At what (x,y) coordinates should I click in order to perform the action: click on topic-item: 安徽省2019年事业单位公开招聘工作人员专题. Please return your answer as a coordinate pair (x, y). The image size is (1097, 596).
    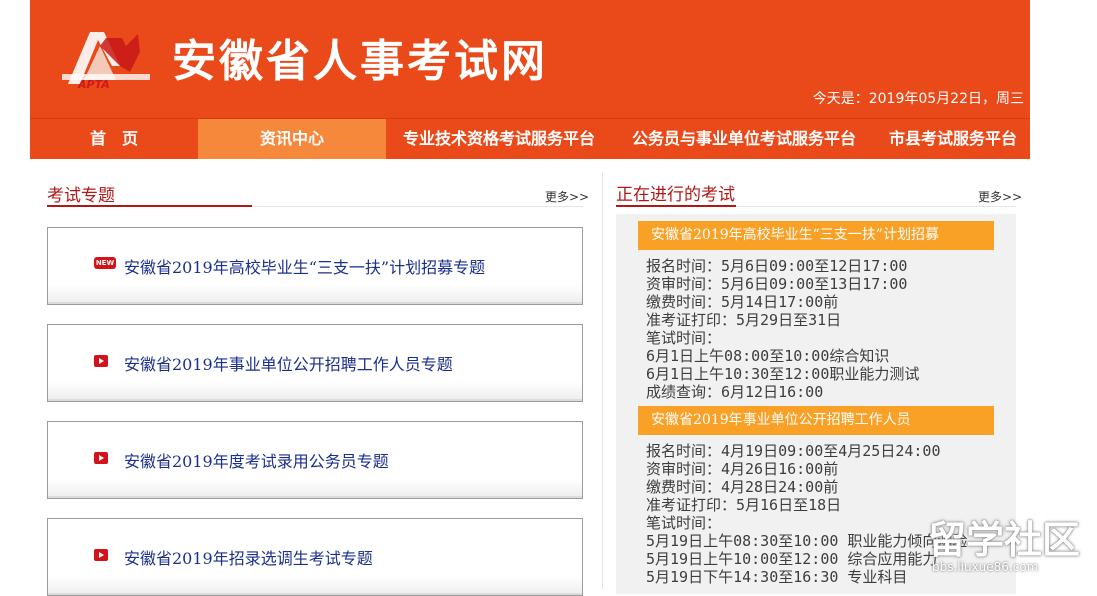
    Looking at the image, I should click on (315, 363).